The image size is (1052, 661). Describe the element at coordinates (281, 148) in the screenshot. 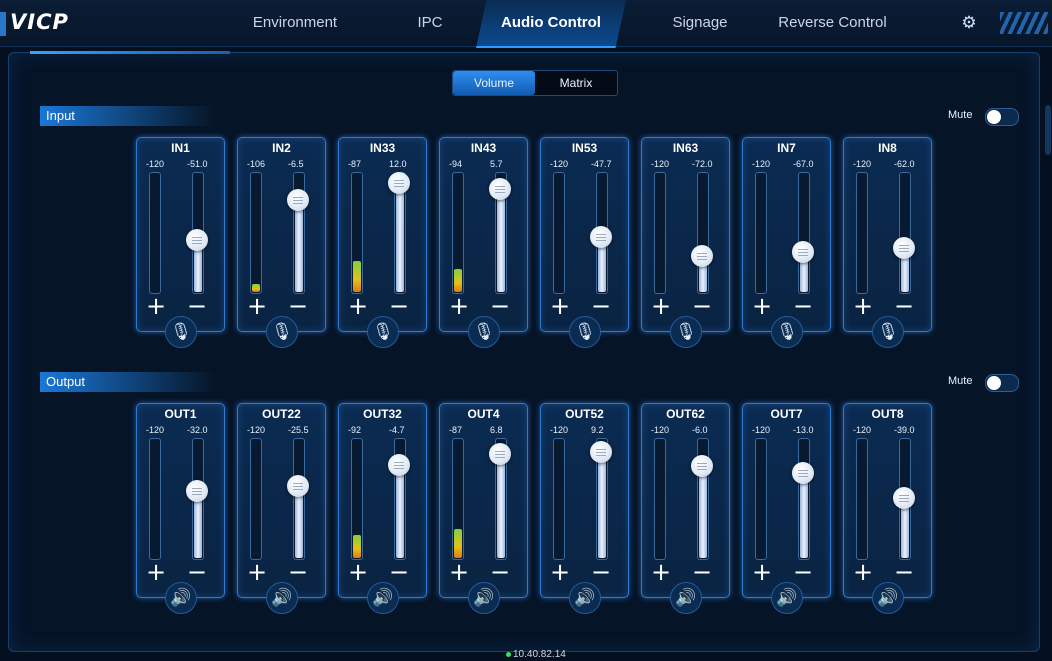

I see `channel-name: IN2` at that location.